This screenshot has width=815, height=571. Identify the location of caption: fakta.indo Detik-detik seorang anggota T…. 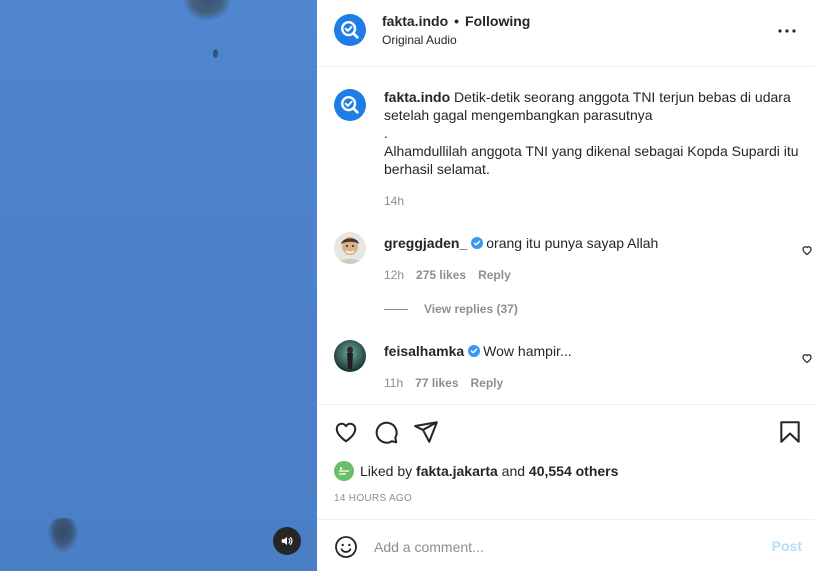
(569, 149).